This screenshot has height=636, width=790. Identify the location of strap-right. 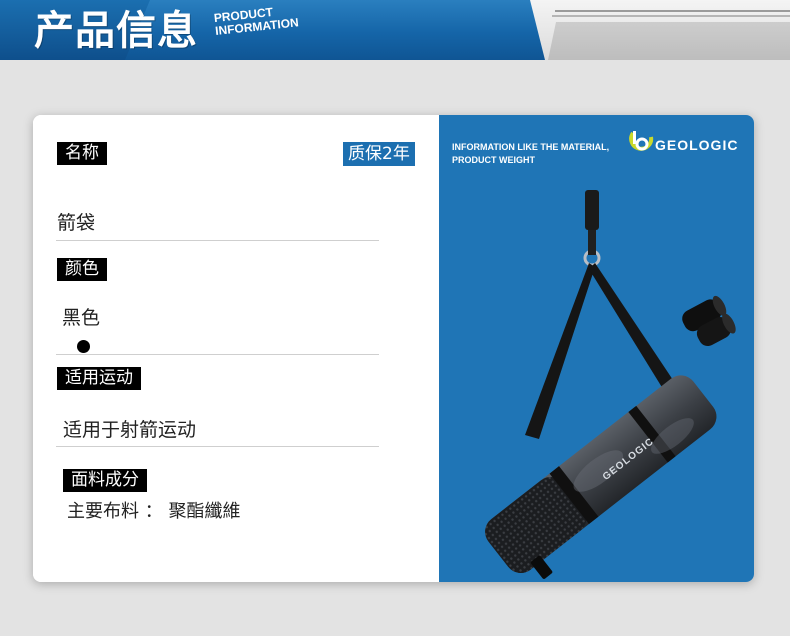
(632, 326).